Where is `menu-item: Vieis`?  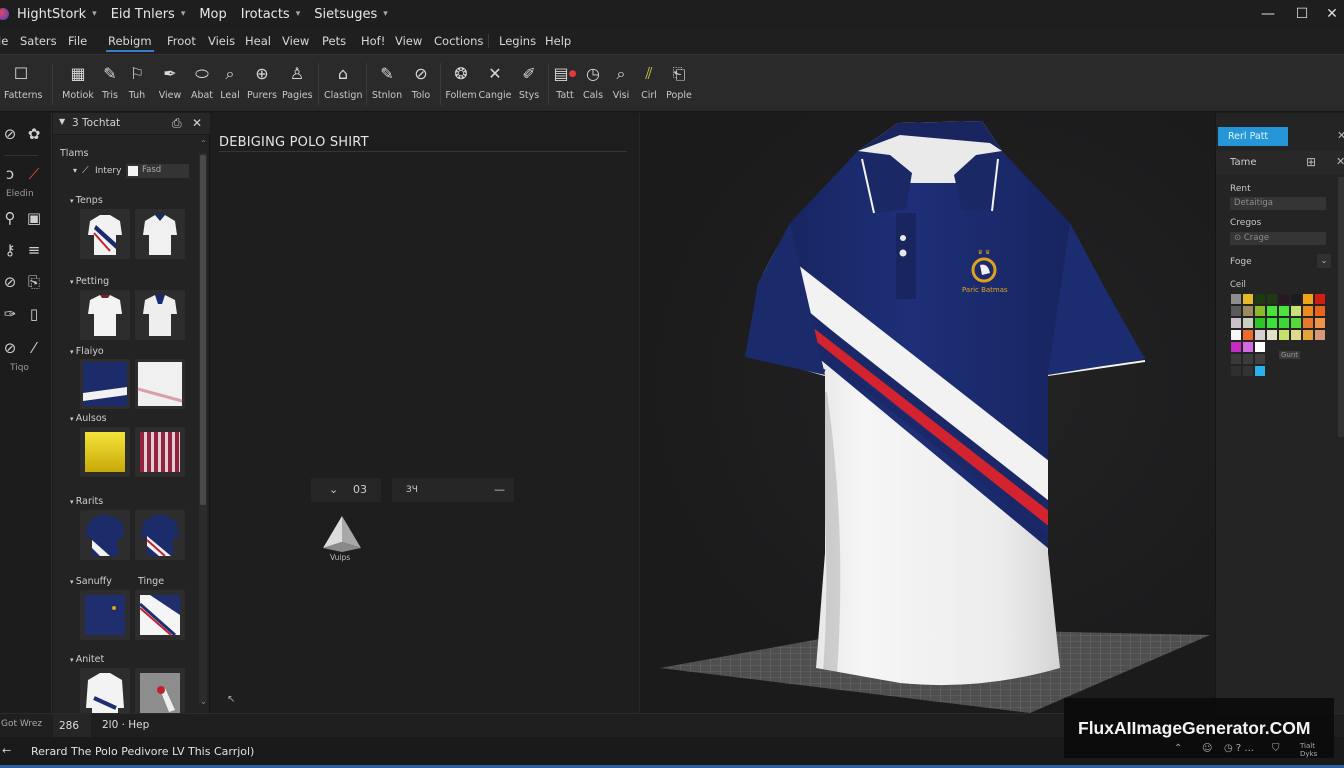
menu-item: Vieis is located at coordinates (221, 41).